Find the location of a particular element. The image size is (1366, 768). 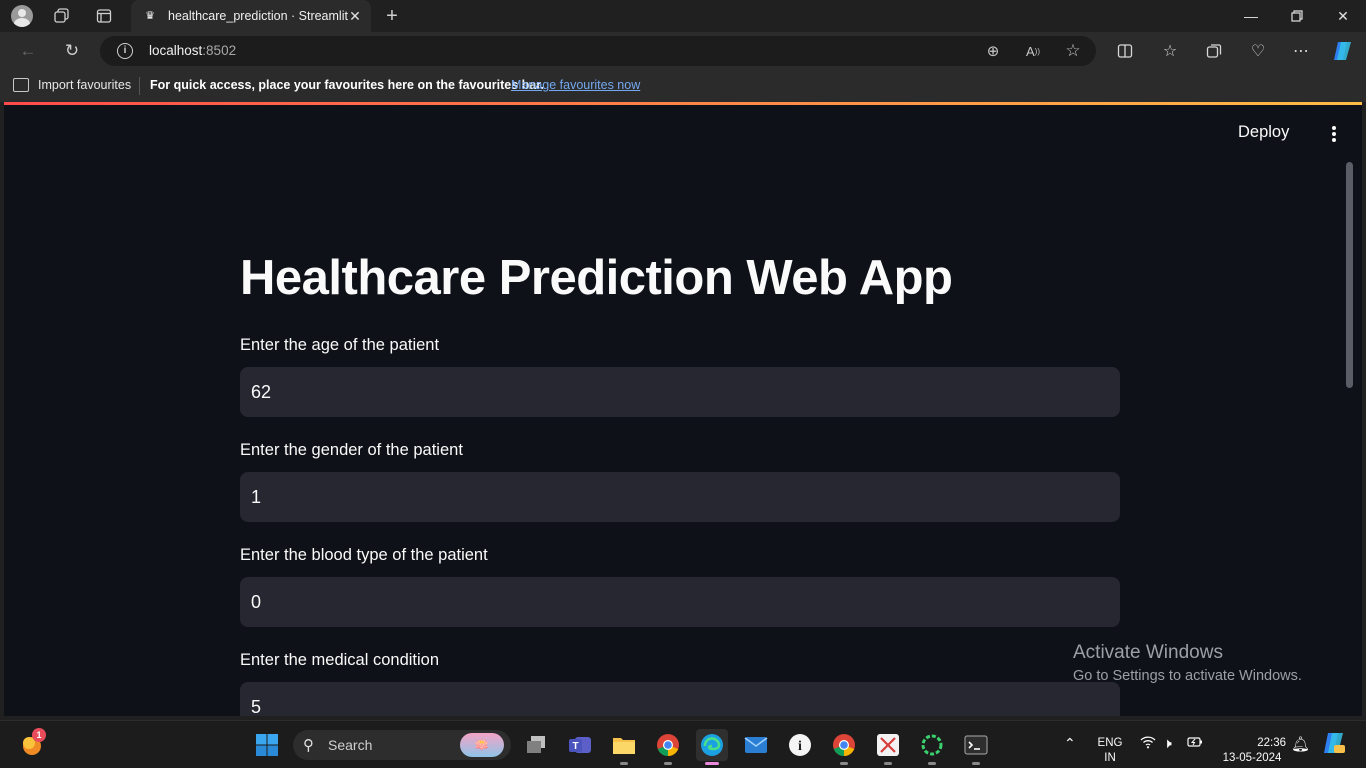

page-title: Healthcare Prediction Web App is located at coordinates (596, 278).